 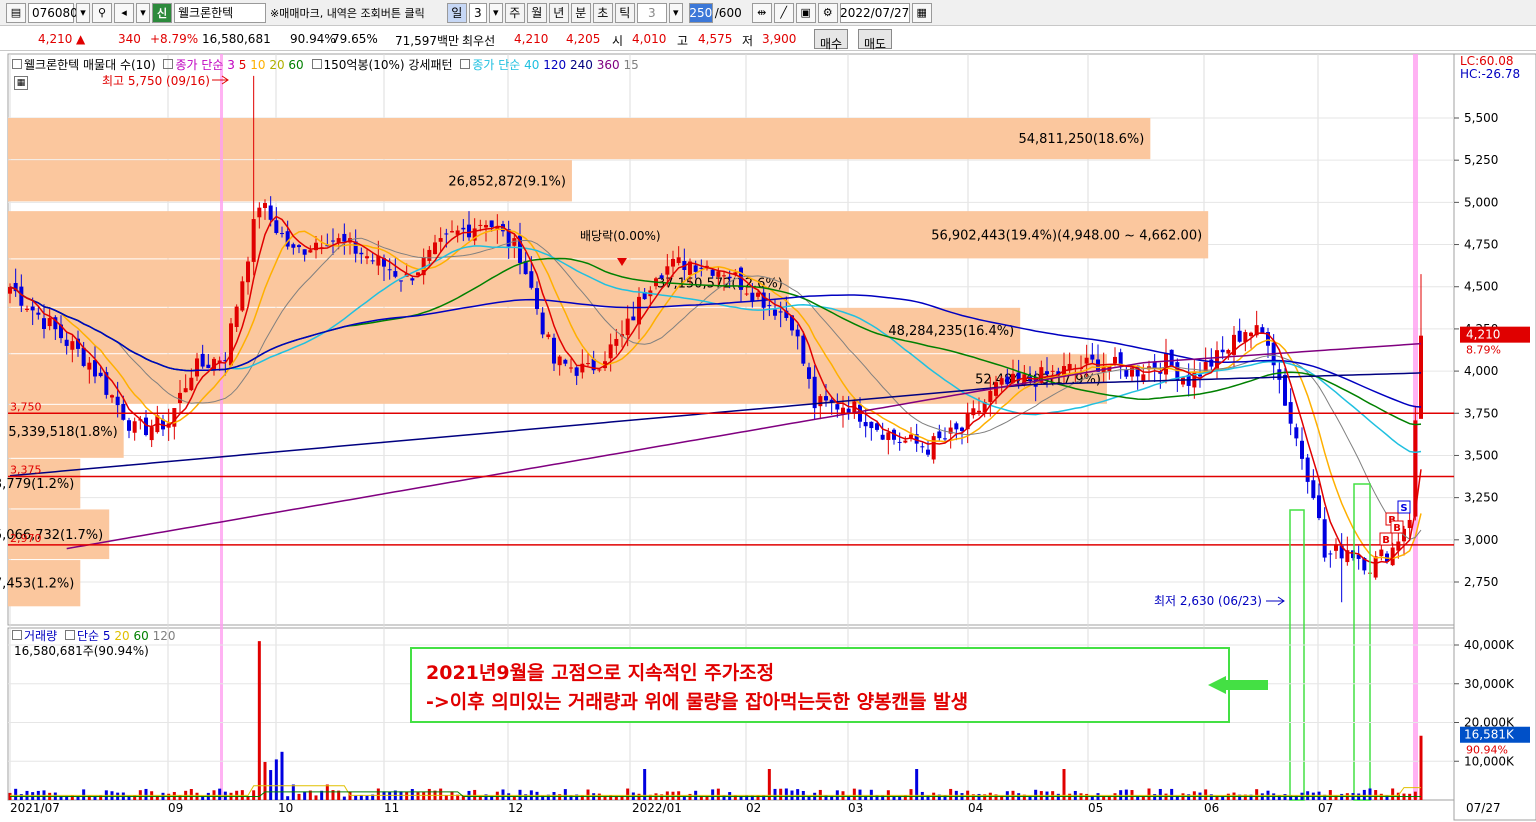 I want to click on pattern-checkbox, so click(x=316, y=64).